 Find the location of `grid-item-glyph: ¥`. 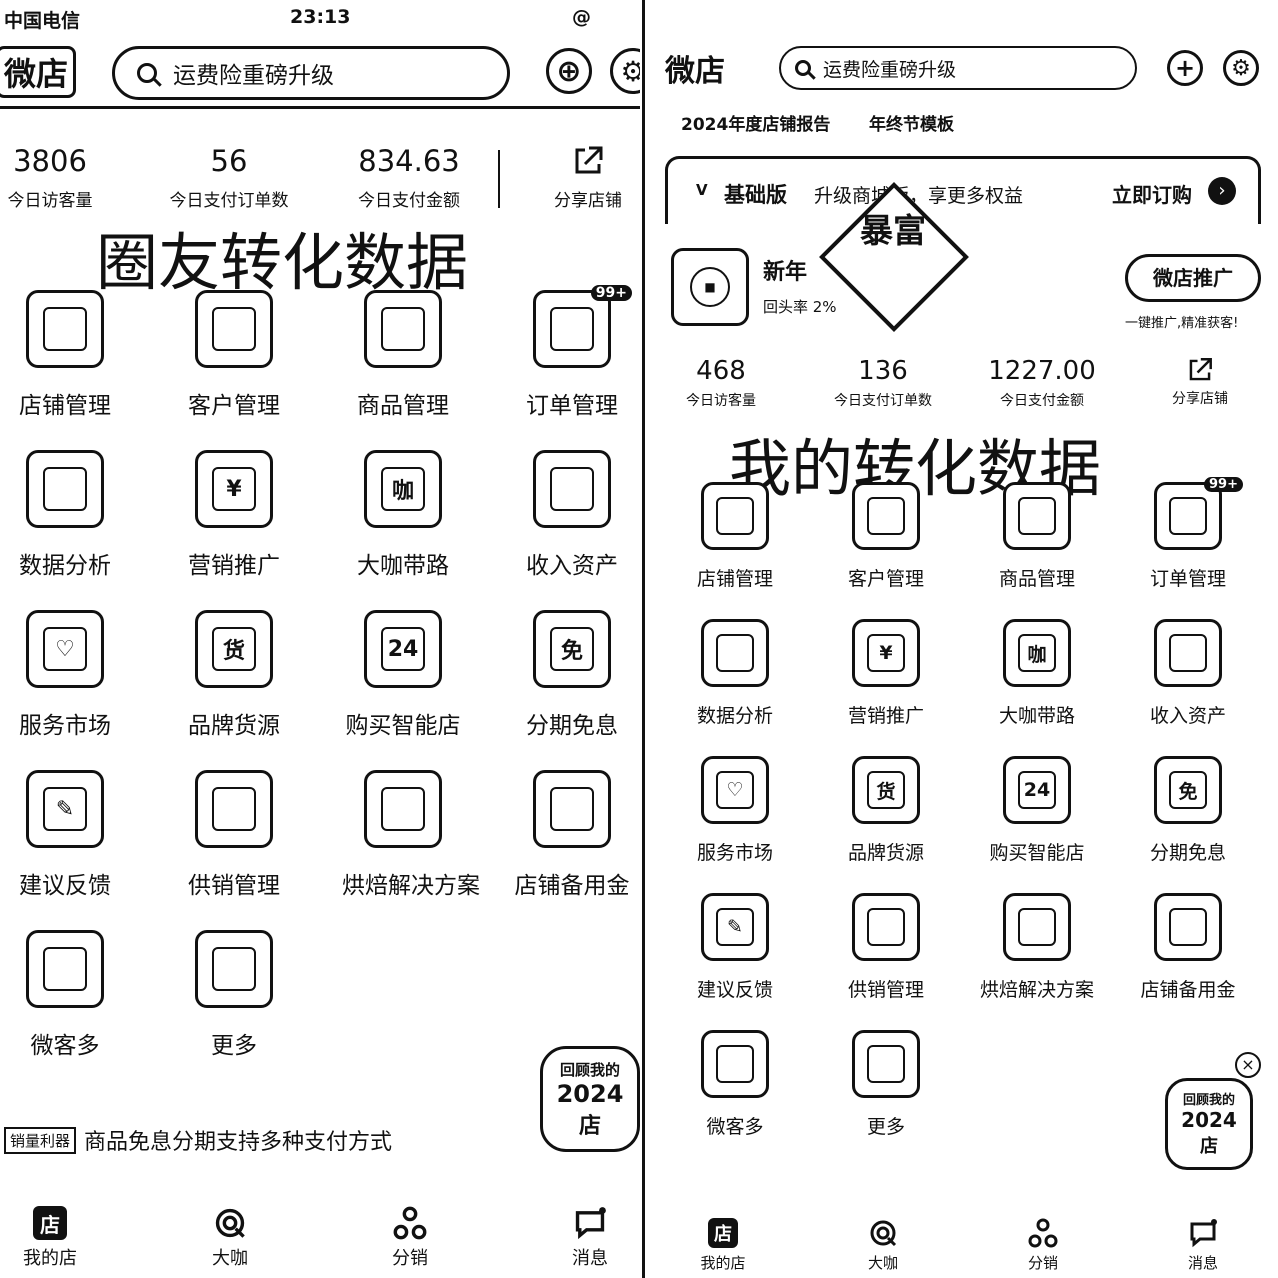

grid-item-glyph: ¥ is located at coordinates (886, 653).